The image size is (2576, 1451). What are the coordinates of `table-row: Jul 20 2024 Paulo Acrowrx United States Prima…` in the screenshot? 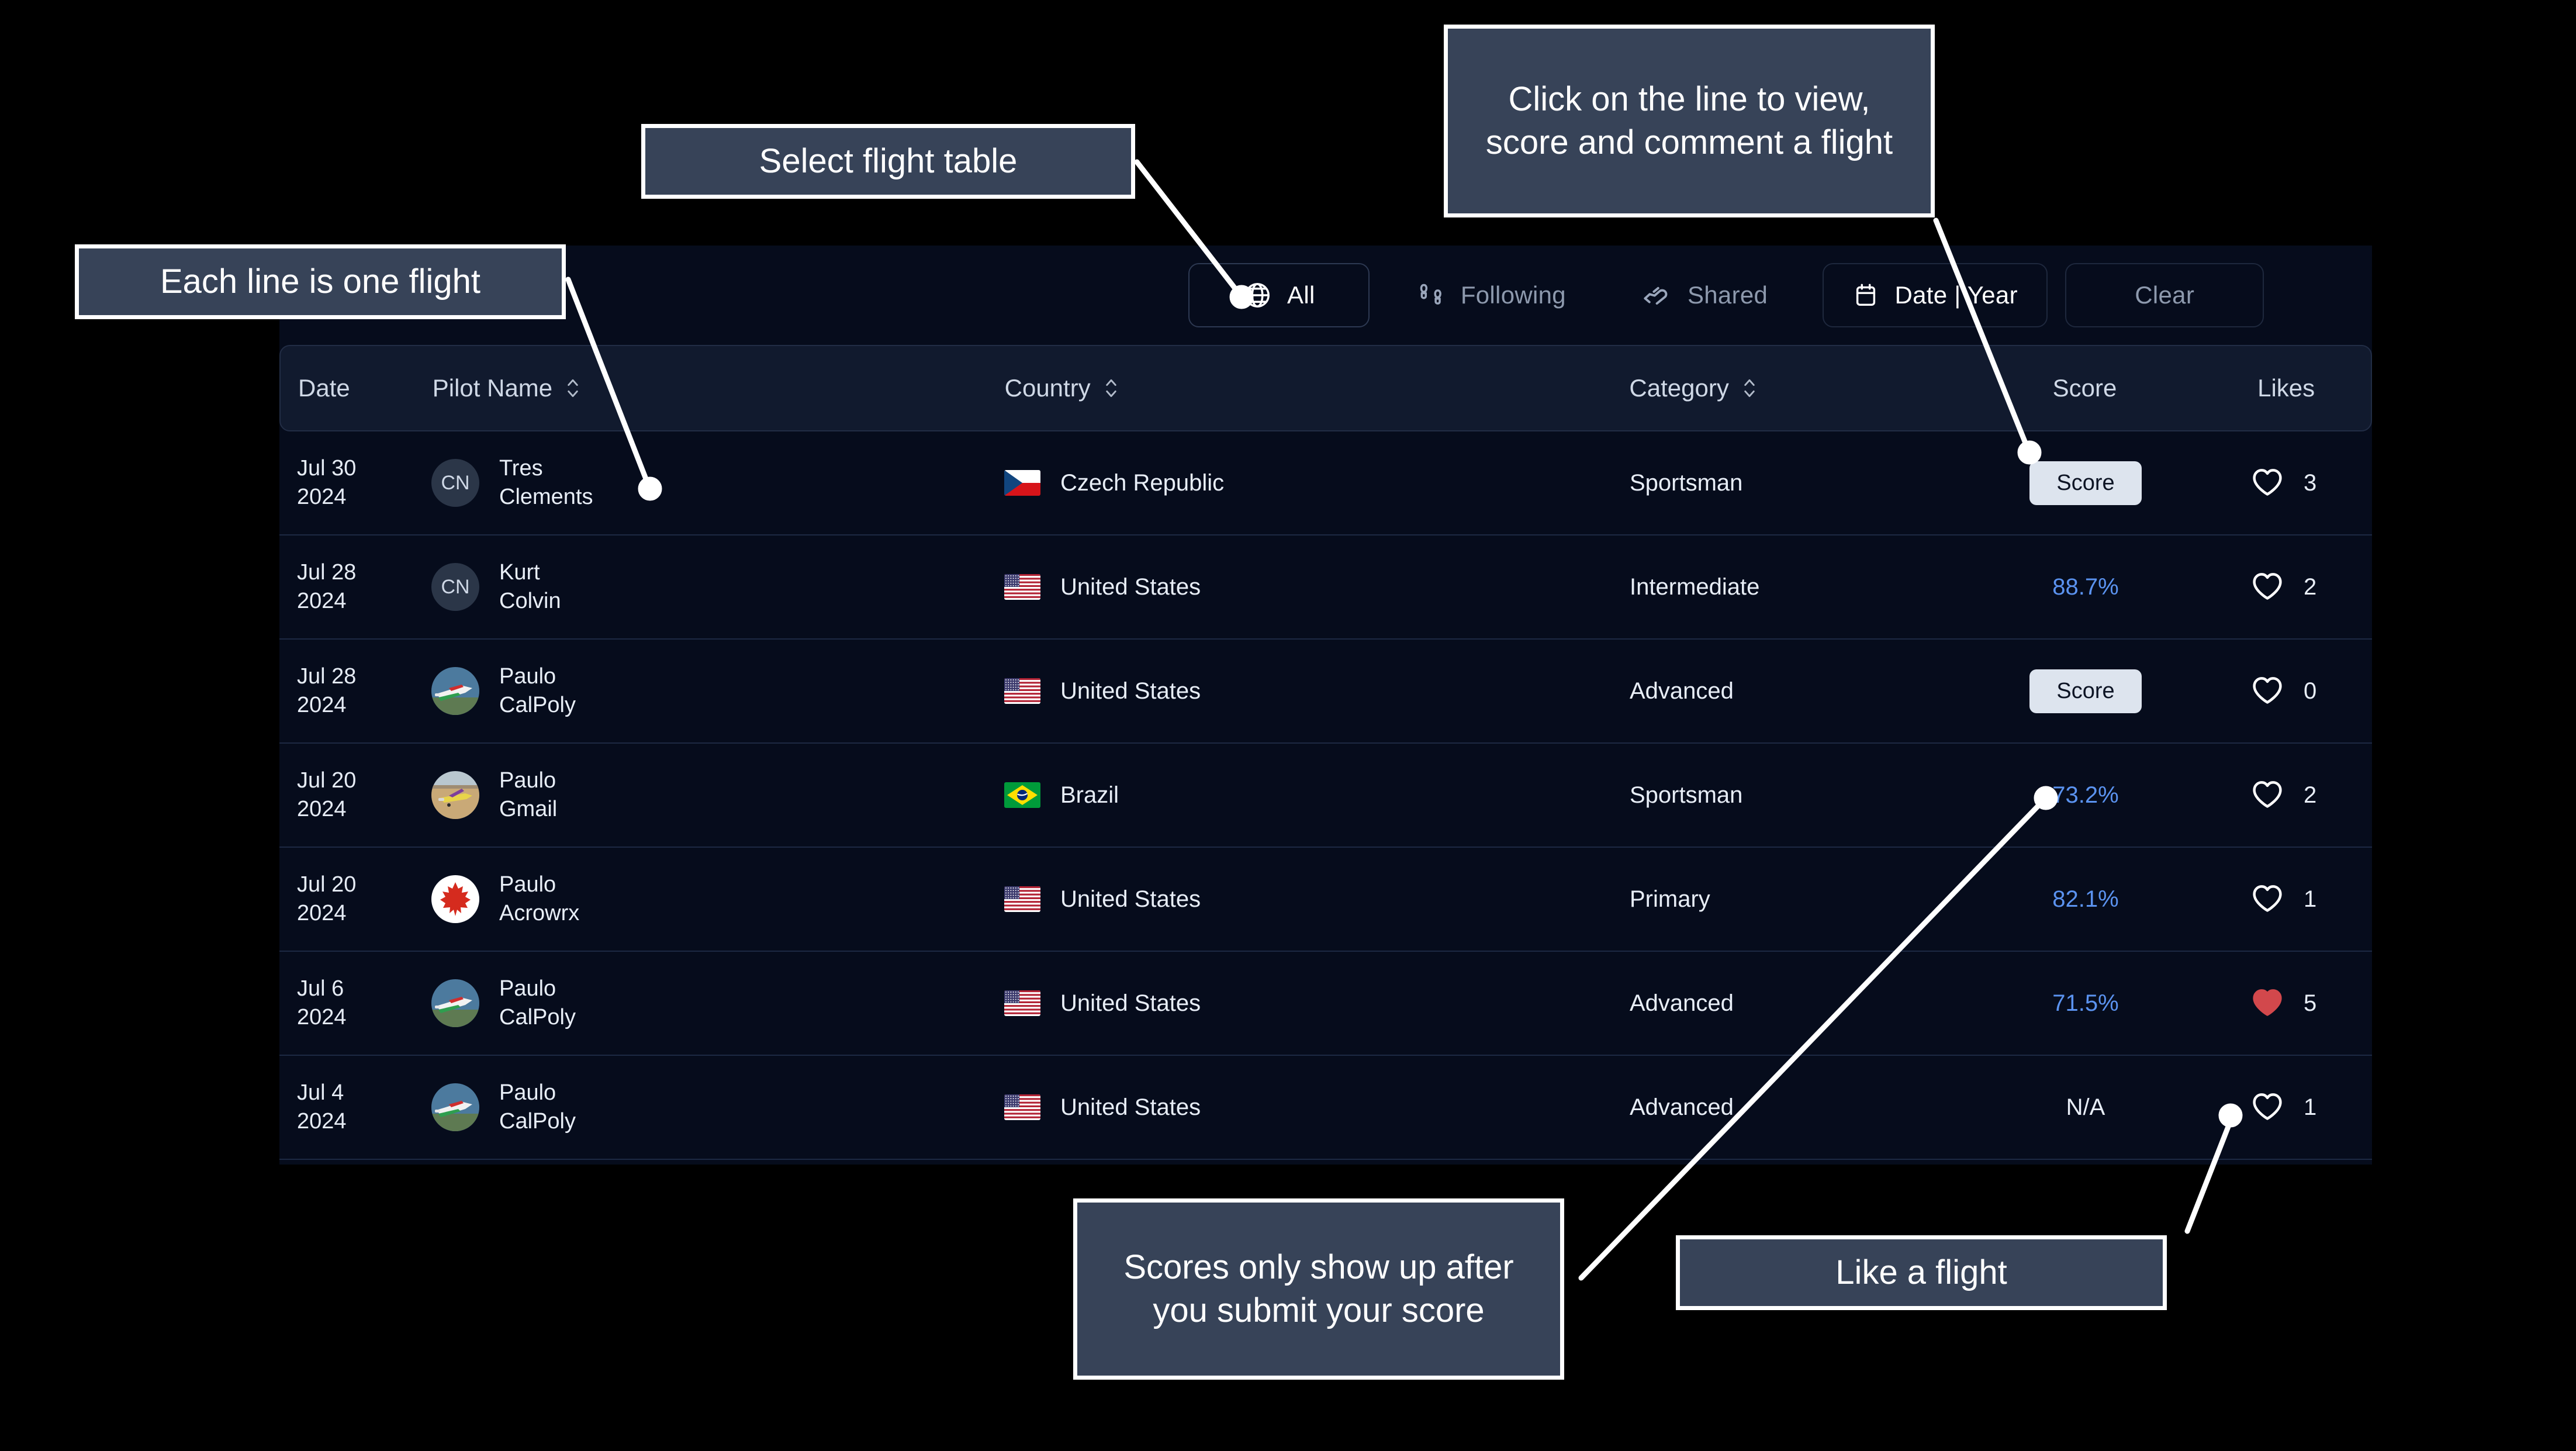 It's located at (1325, 900).